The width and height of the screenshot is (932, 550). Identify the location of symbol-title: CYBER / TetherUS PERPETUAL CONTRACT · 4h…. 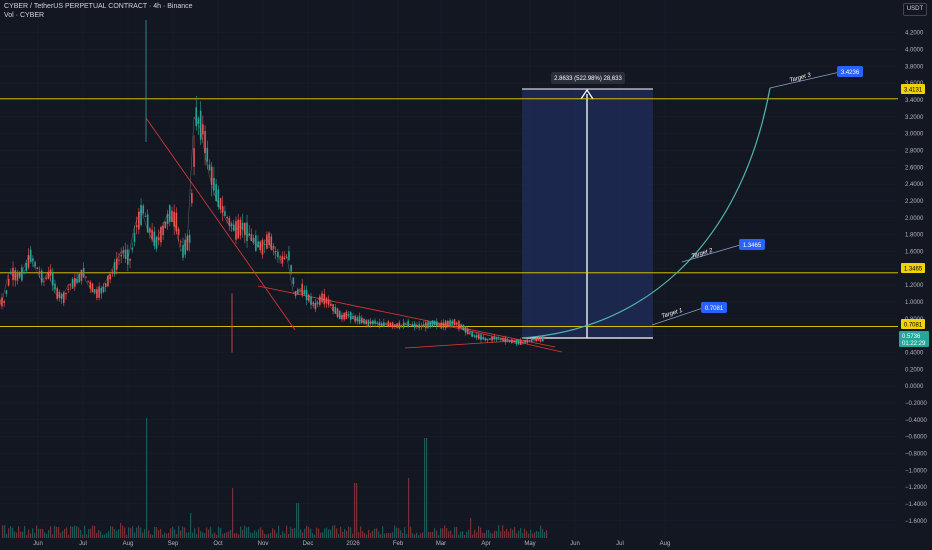
(98, 6).